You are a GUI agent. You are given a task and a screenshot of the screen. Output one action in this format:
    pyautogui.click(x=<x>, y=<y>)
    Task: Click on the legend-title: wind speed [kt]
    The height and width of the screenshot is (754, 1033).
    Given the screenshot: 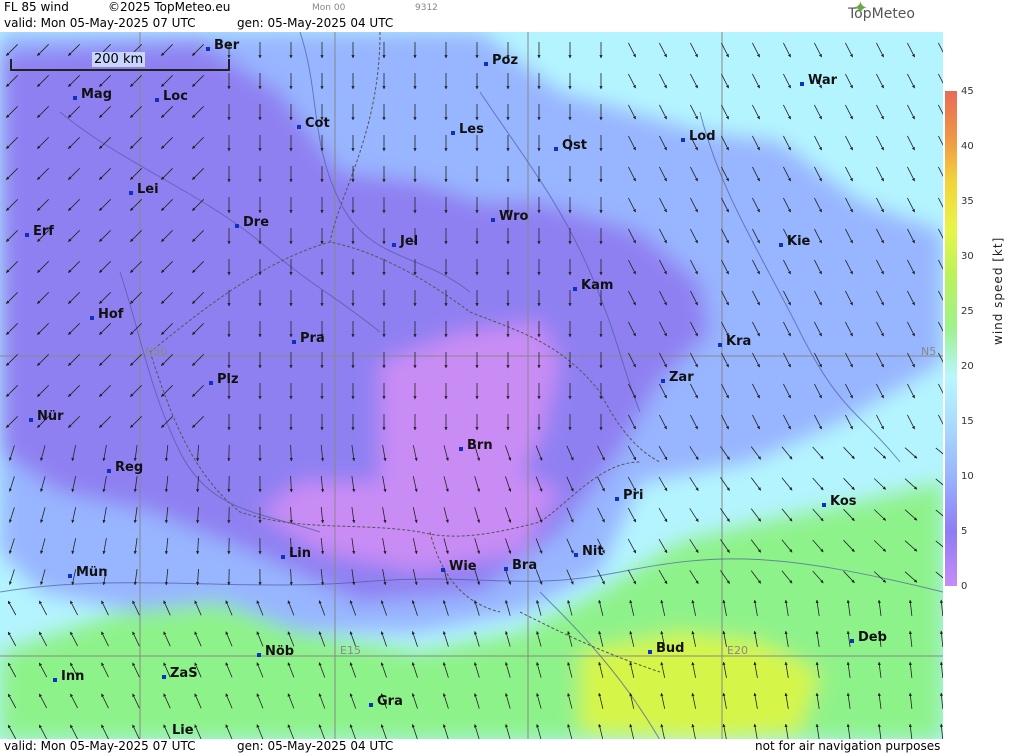 What is the action you would take?
    pyautogui.click(x=998, y=290)
    